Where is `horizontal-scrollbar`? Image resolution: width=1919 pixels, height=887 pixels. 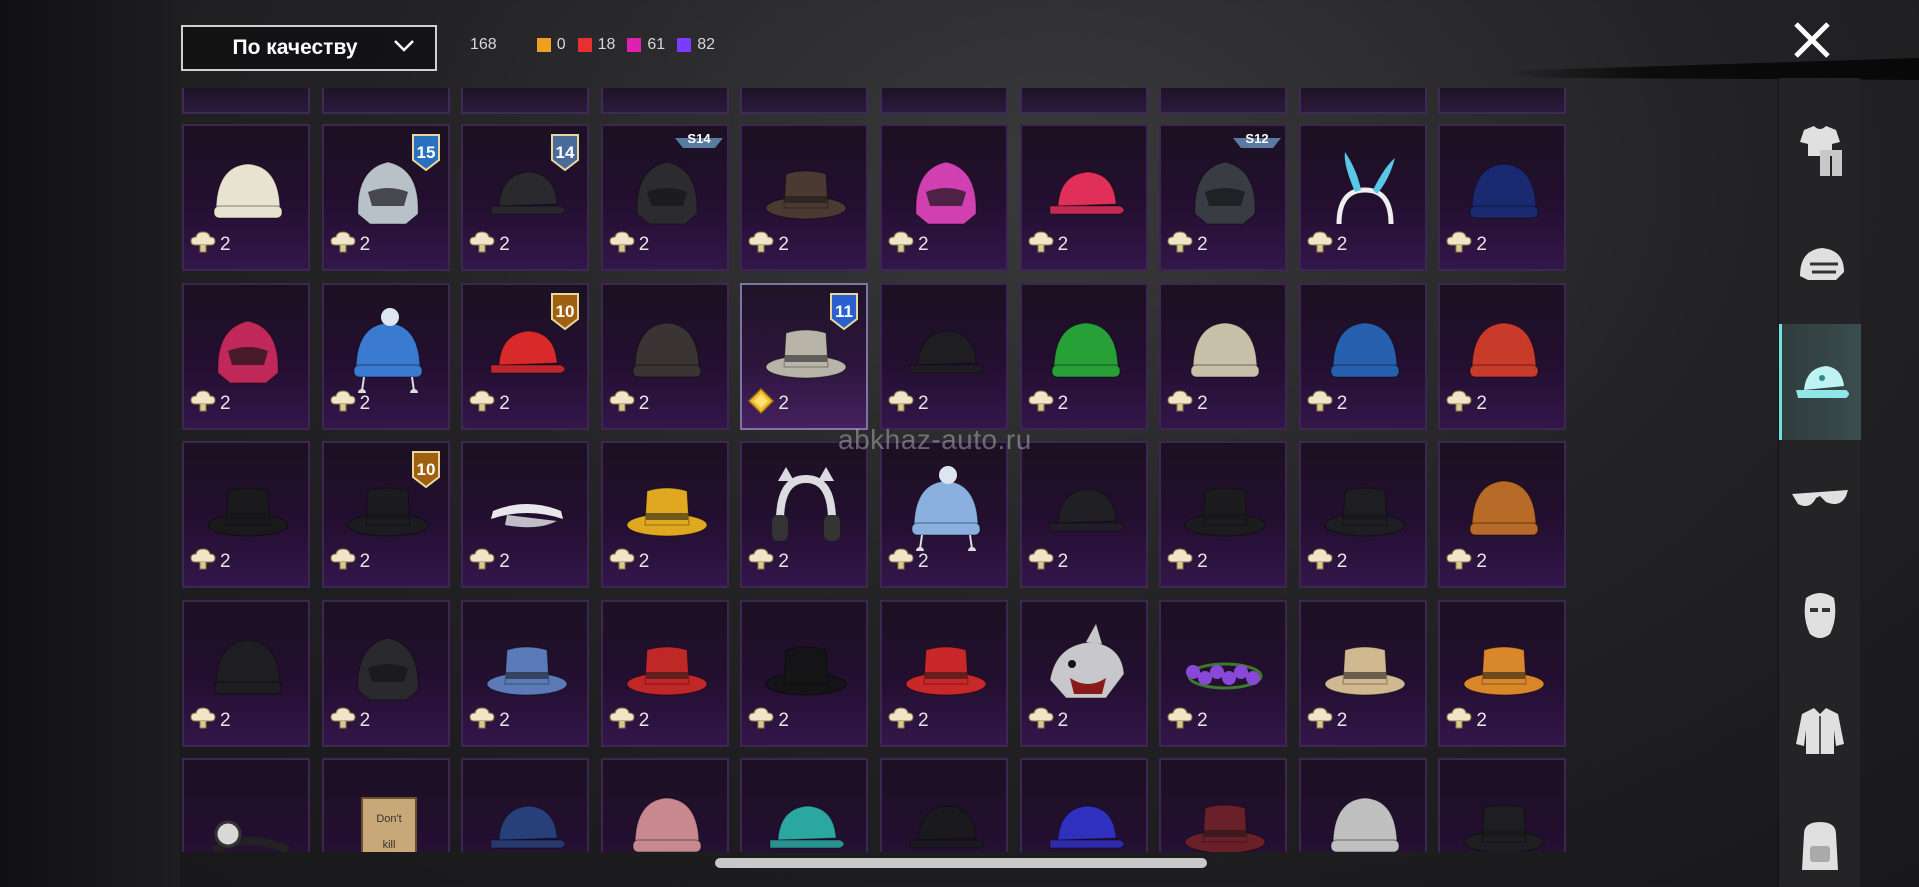 horizontal-scrollbar is located at coordinates (961, 863).